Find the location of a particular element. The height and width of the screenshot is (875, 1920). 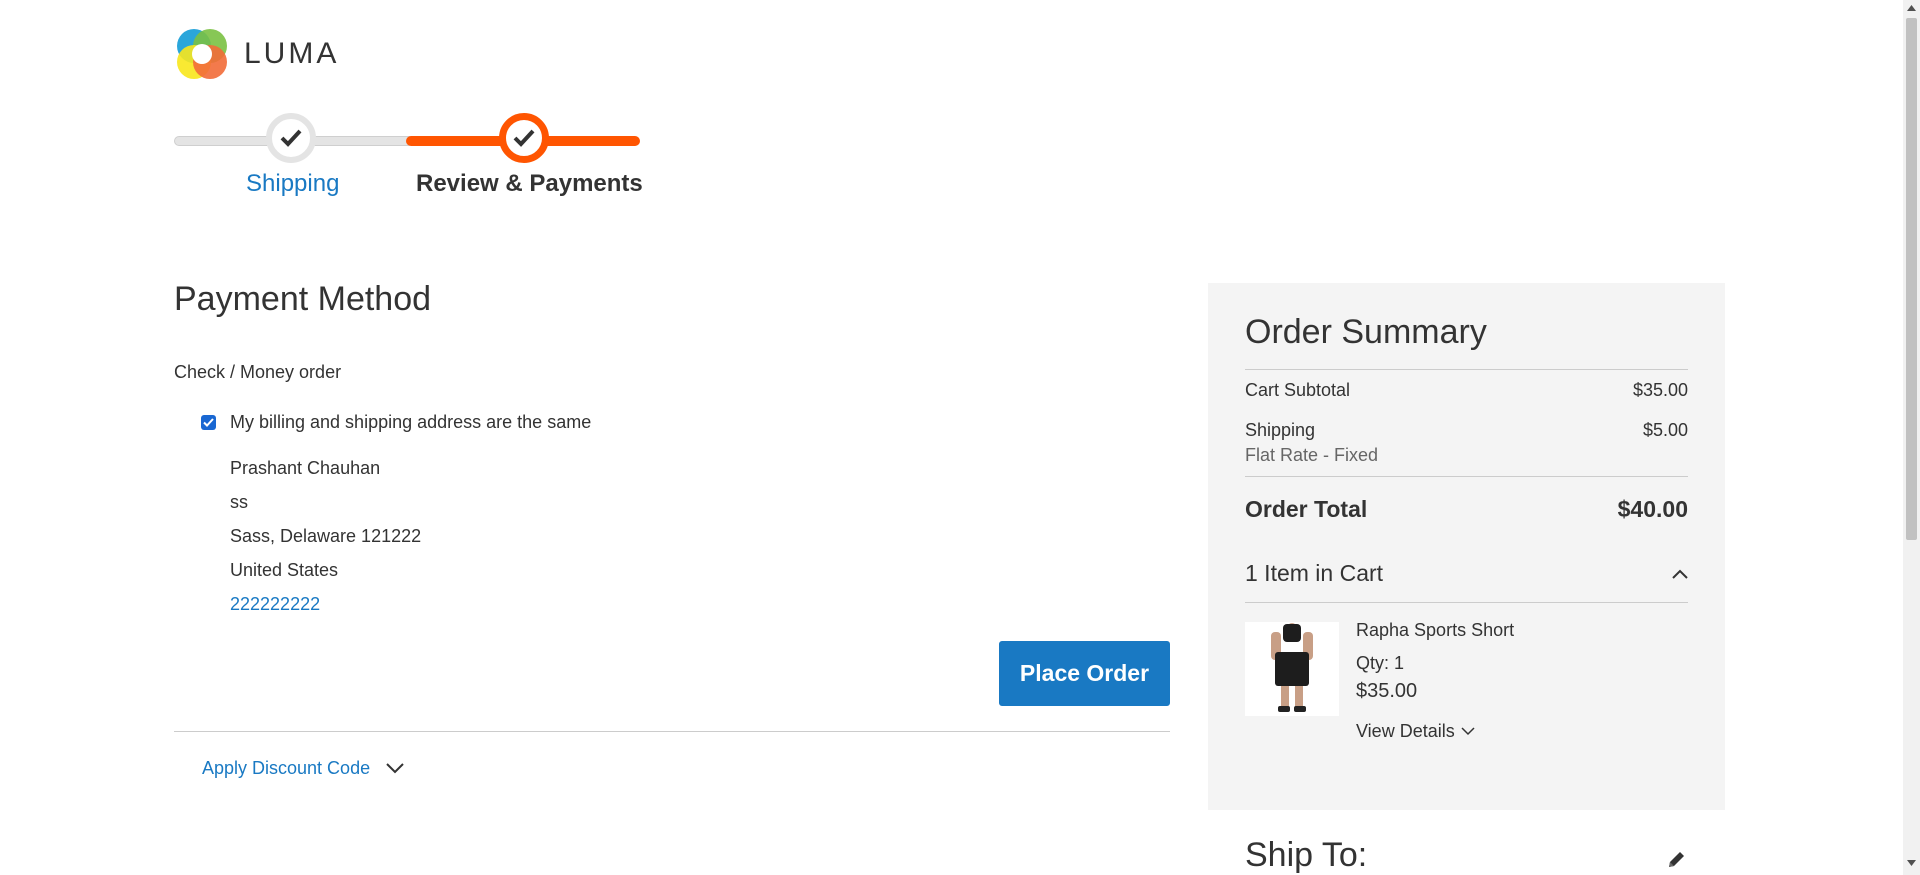

shipping-value: $5.00 is located at coordinates (1665, 430).